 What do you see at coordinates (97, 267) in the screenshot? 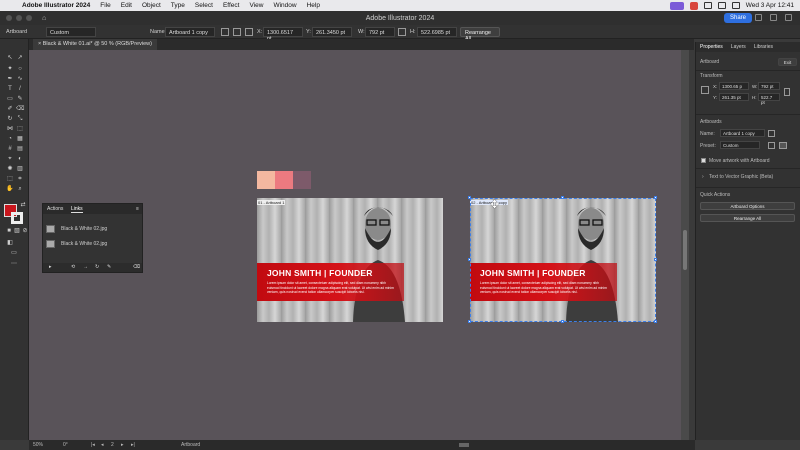
I see `update-link-icon: ↻` at bounding box center [97, 267].